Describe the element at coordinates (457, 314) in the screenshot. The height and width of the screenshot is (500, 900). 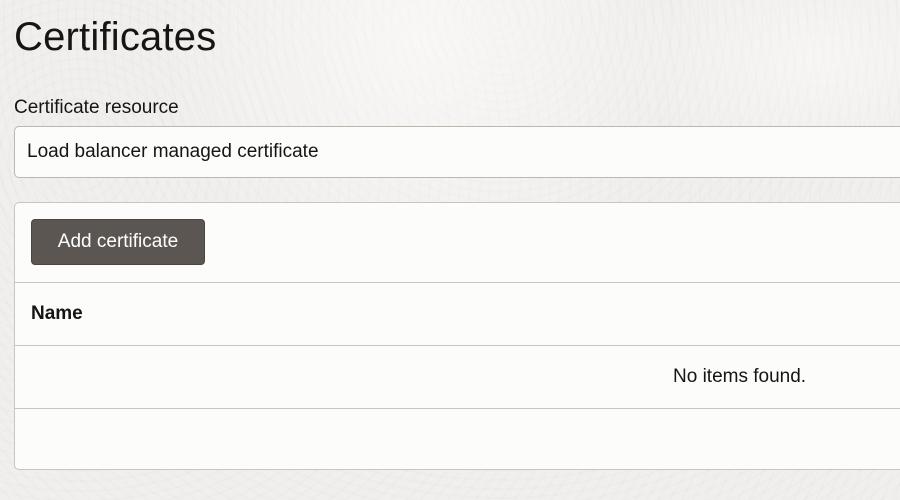
I see `table-header-row: Name` at that location.